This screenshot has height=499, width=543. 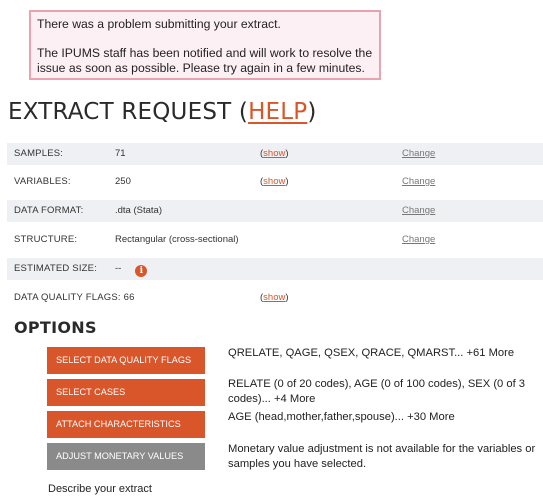 What do you see at coordinates (126, 456) in the screenshot?
I see `adjust-monetary-values-button: ADJUST MONETARY VALUES` at bounding box center [126, 456].